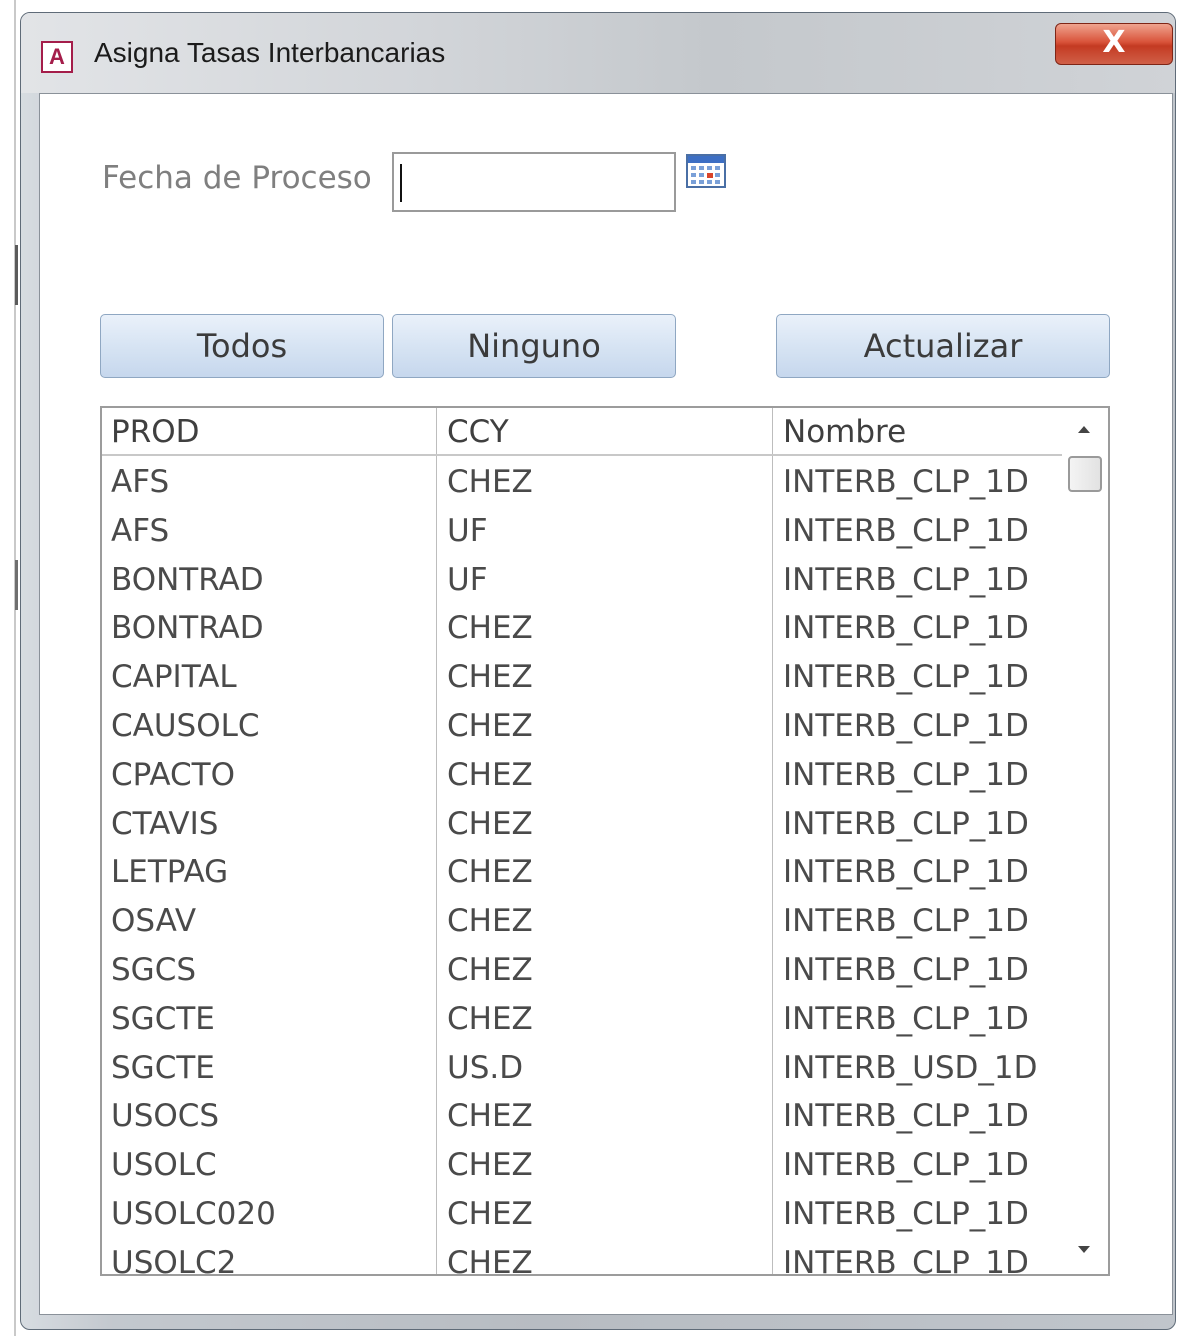  What do you see at coordinates (582, 872) in the screenshot?
I see `list-row: LETPAG CHEZ INTERB_CLP_1D` at bounding box center [582, 872].